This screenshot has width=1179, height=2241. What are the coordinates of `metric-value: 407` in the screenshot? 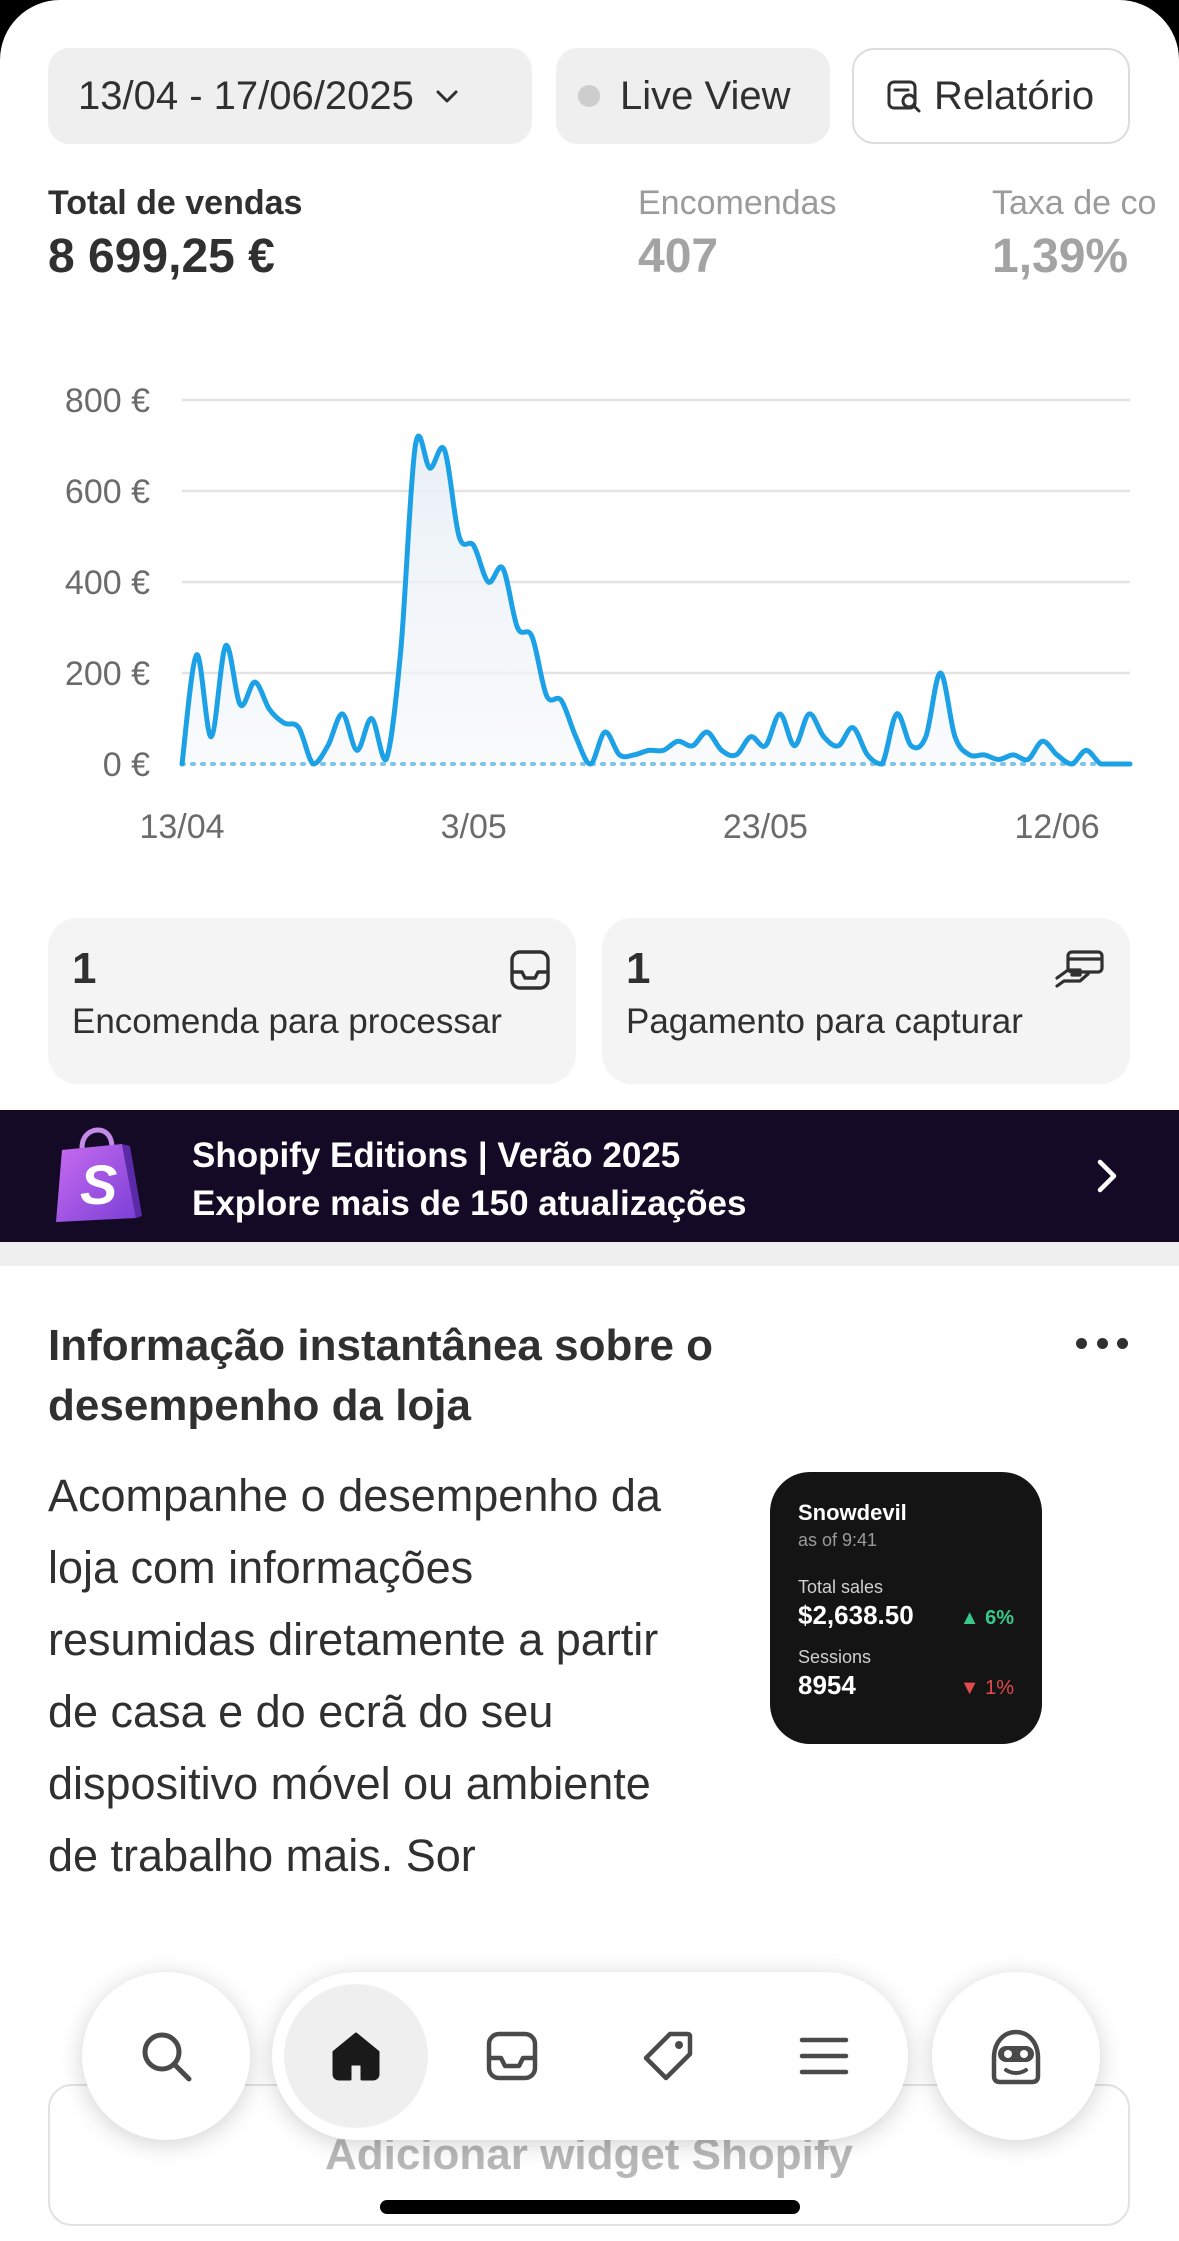 It's located at (678, 256).